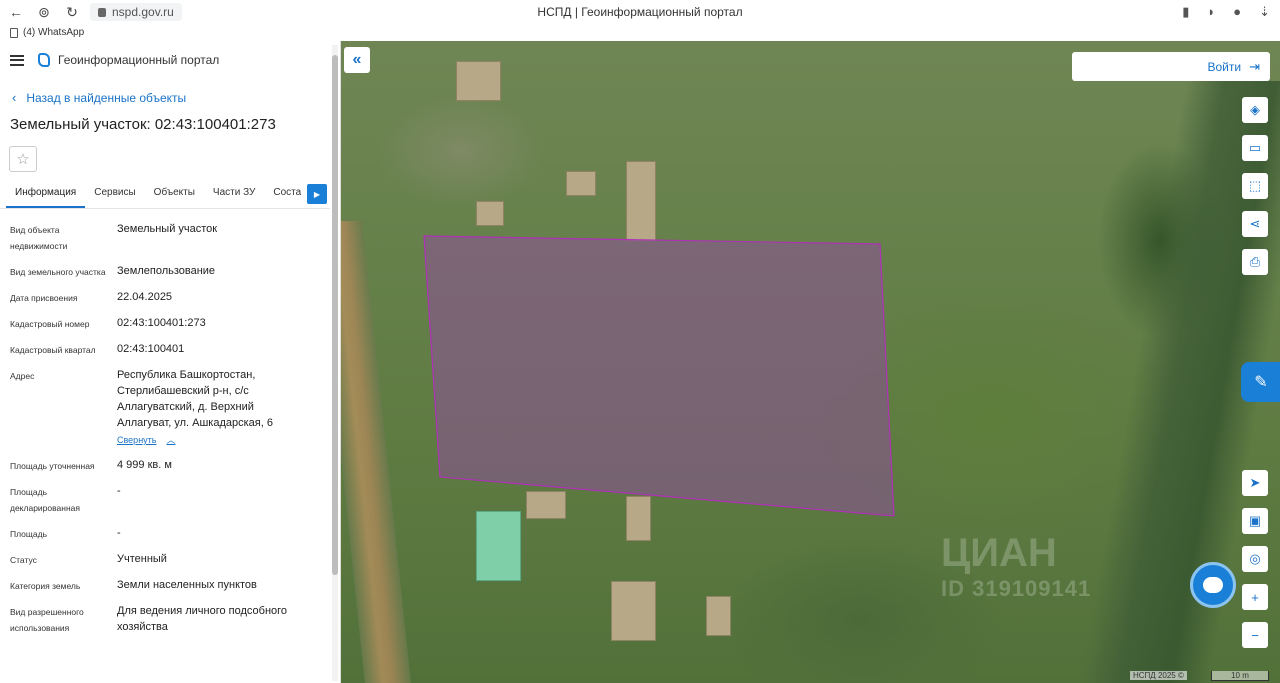  Describe the element at coordinates (106, 97) in the screenshot. I see `back-link-label: Назад в найденные объекты` at that location.